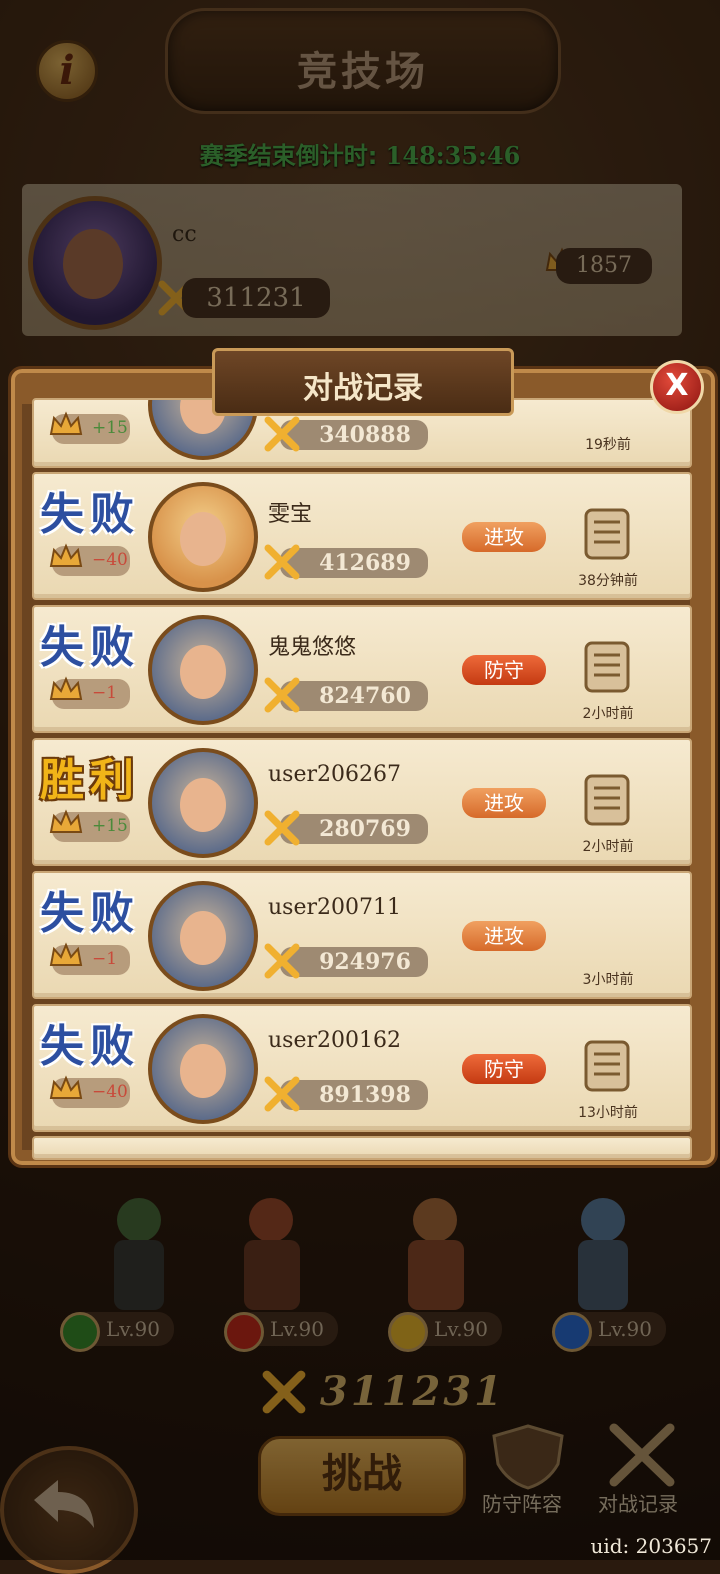 The height and width of the screenshot is (1574, 720). Describe the element at coordinates (608, 1113) in the screenshot. I see `time-ago: 13小时前` at that location.